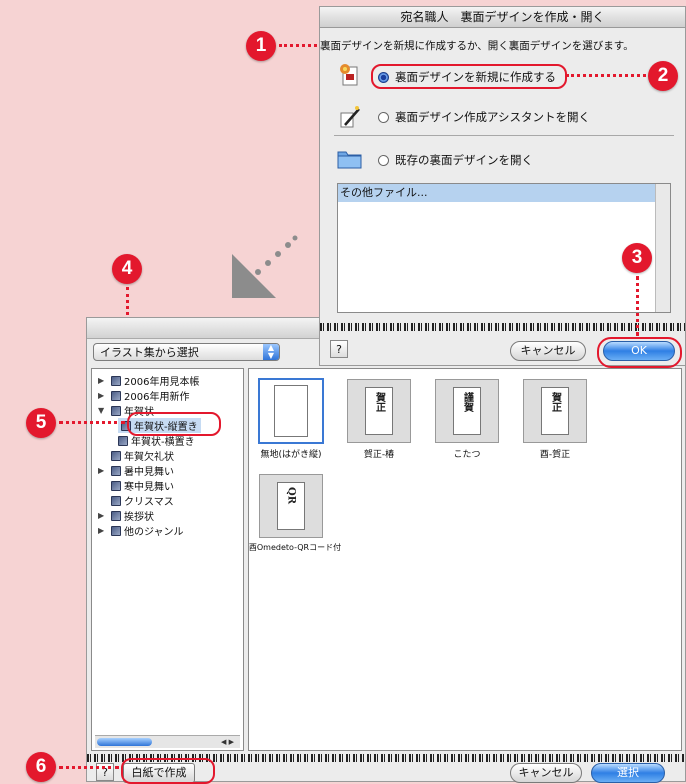  Describe the element at coordinates (637, 258) in the screenshot. I see `callout-3: 3` at that location.